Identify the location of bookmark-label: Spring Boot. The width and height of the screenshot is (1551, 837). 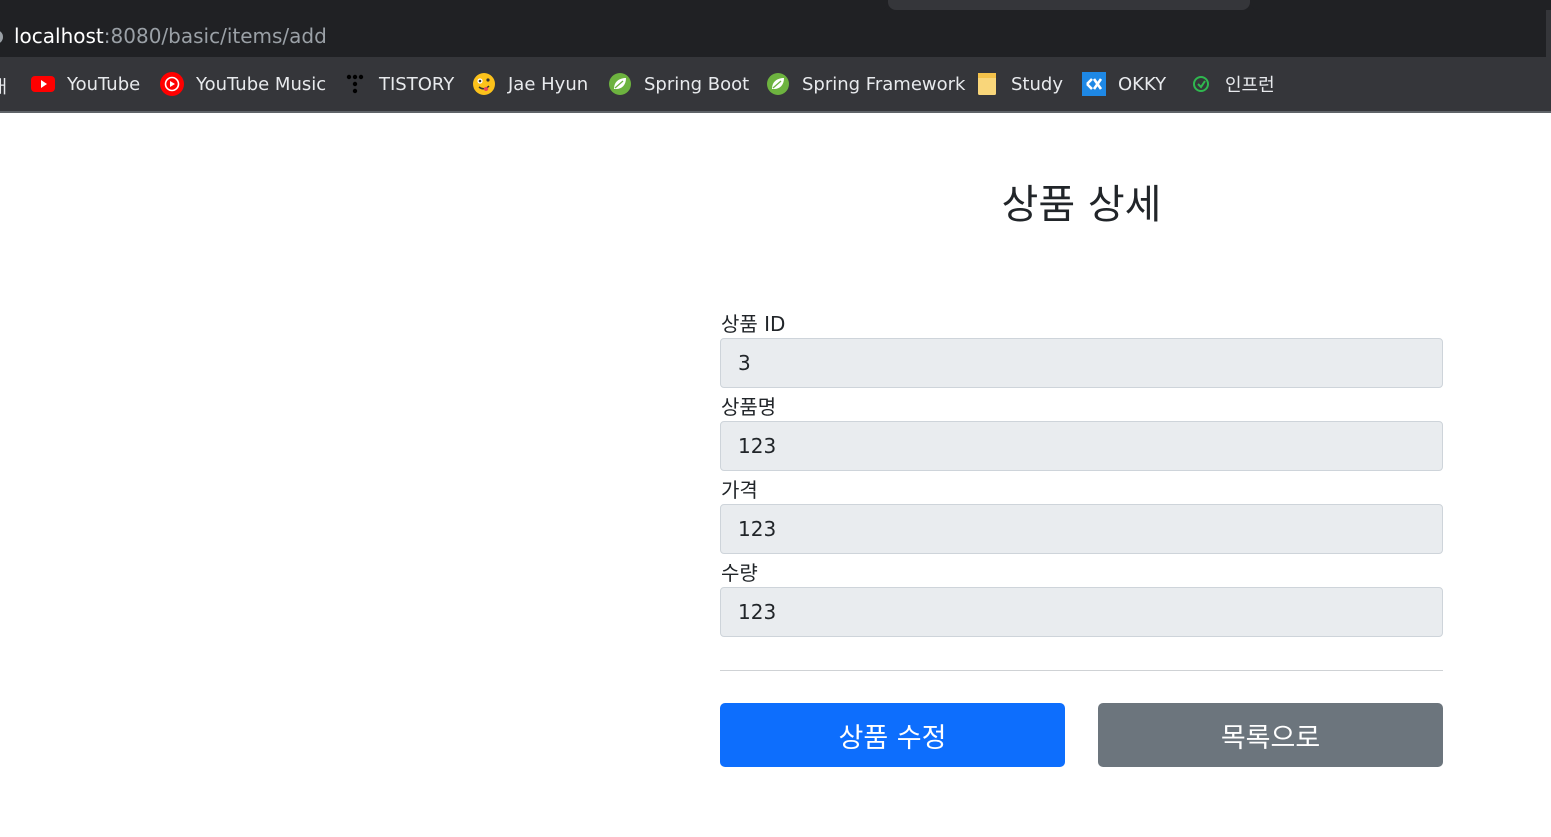
(697, 84).